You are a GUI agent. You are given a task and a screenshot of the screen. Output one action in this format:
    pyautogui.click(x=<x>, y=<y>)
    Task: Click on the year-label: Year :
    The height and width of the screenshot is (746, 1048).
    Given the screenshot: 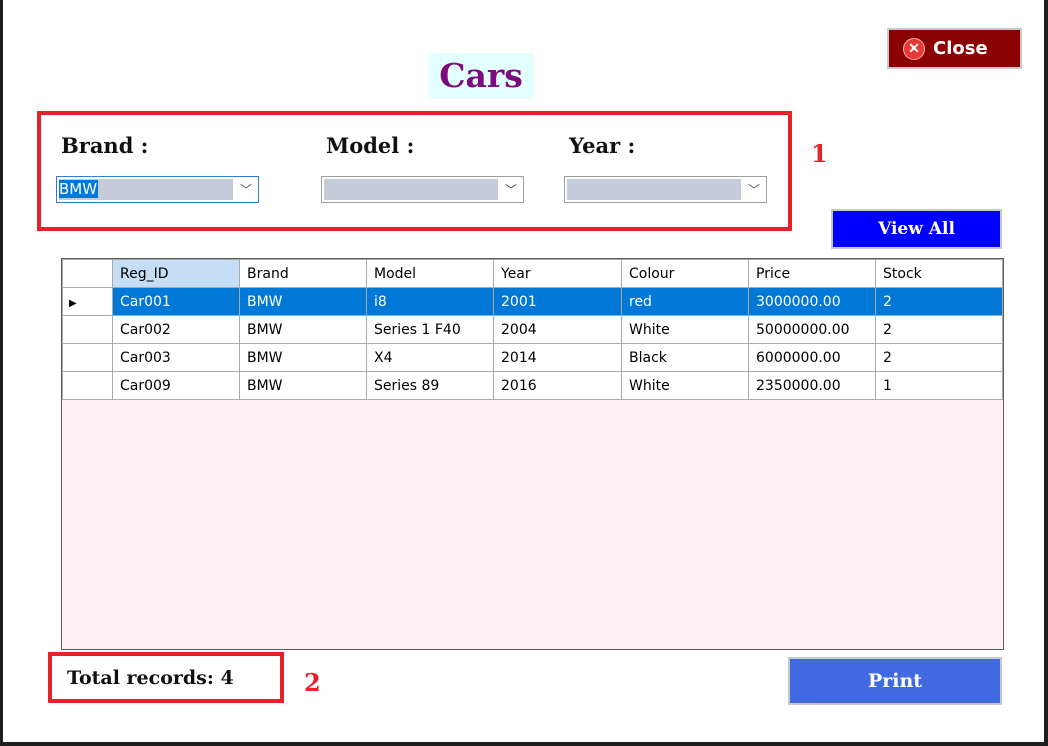 What is the action you would take?
    pyautogui.click(x=602, y=145)
    